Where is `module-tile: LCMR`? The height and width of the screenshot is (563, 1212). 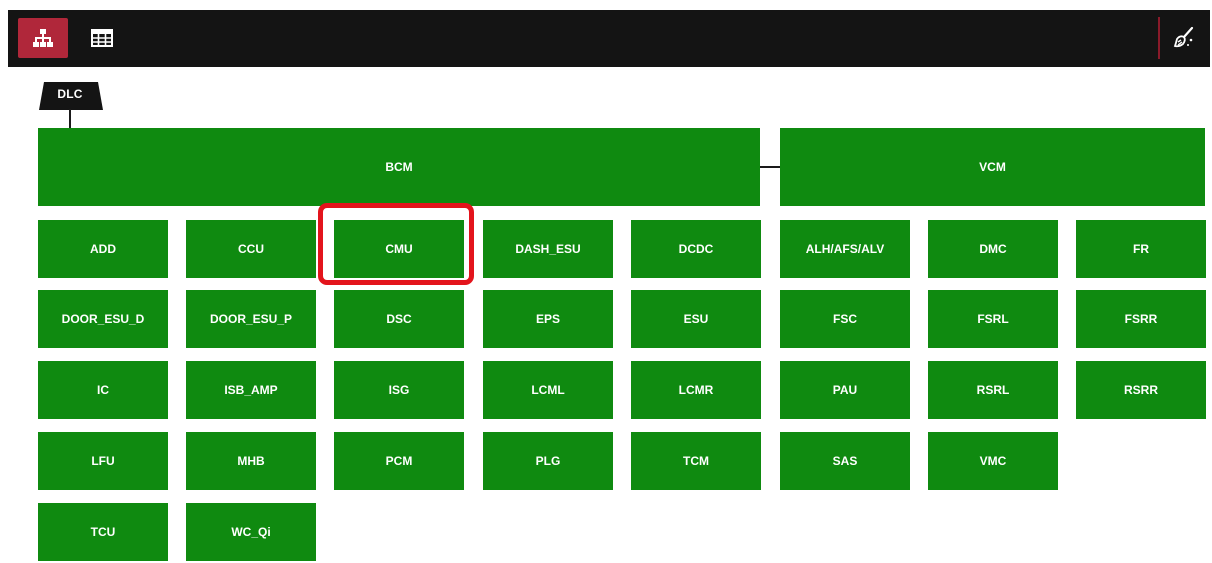 module-tile: LCMR is located at coordinates (696, 390).